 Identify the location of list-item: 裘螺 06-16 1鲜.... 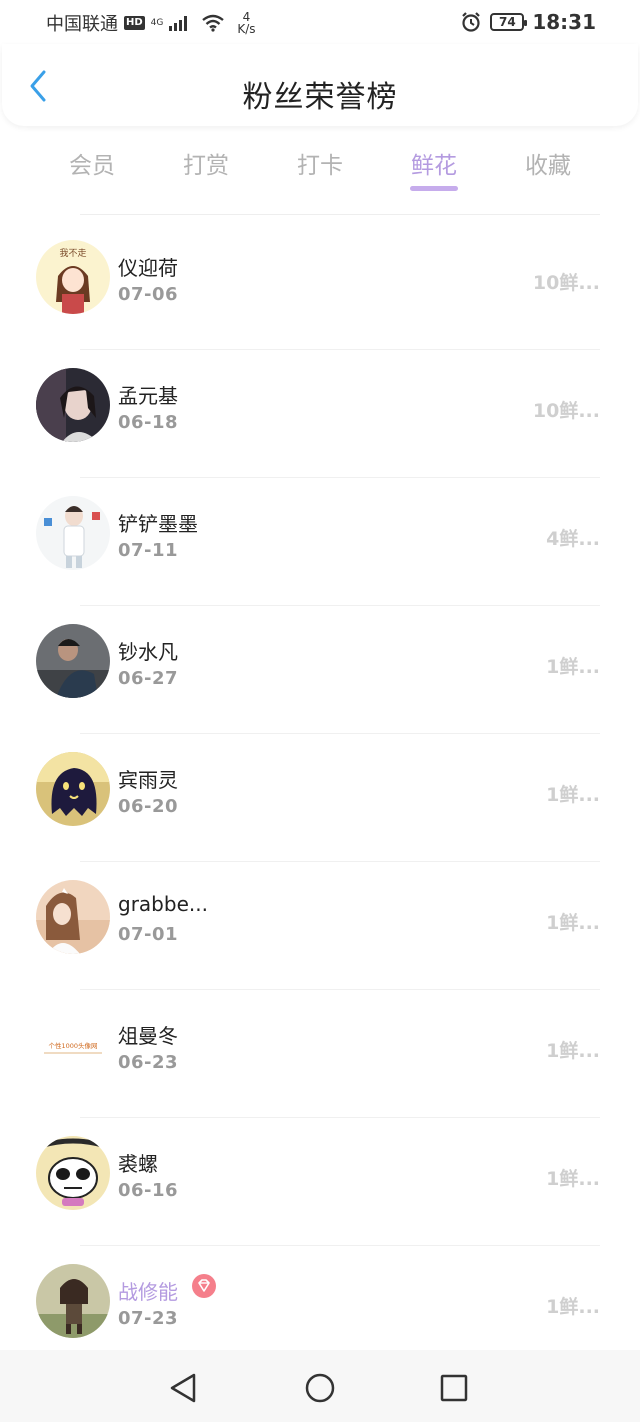
(320, 1182).